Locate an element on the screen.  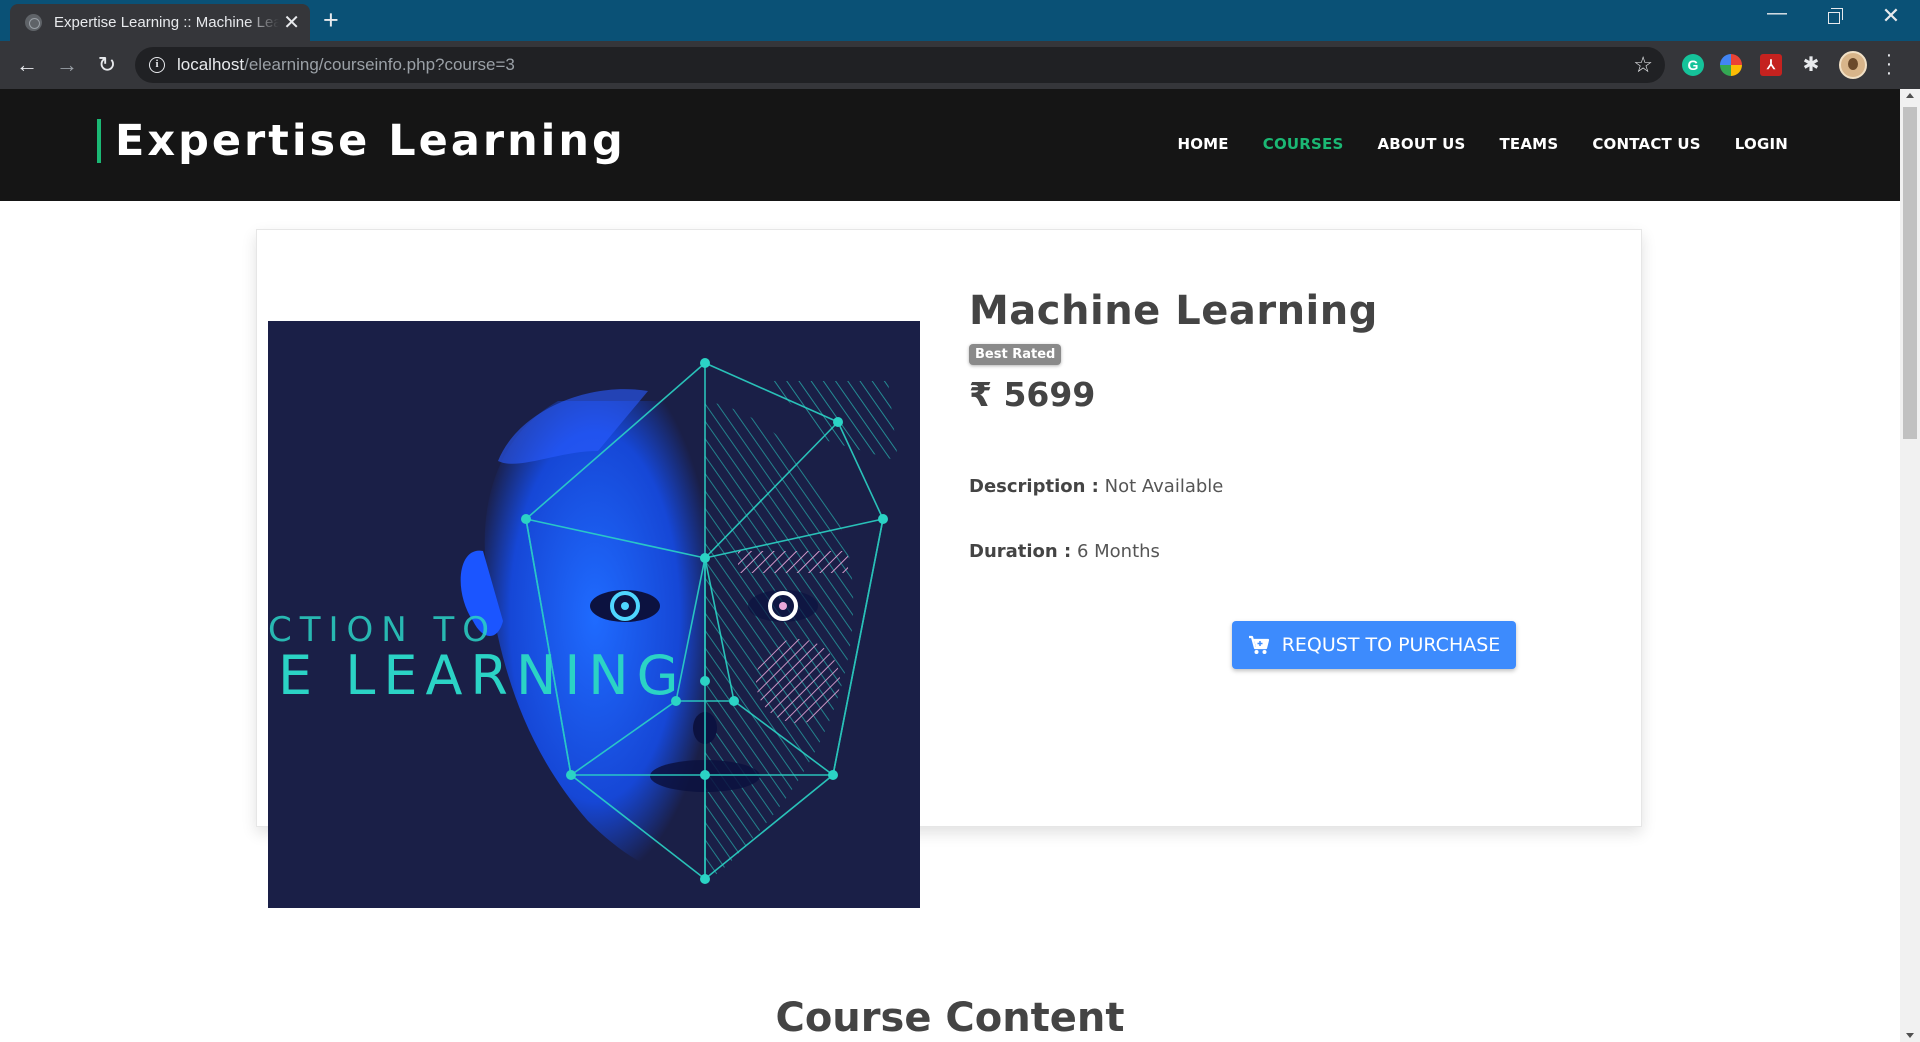
nav-about-us: ABOUT US is located at coordinates (1421, 144).